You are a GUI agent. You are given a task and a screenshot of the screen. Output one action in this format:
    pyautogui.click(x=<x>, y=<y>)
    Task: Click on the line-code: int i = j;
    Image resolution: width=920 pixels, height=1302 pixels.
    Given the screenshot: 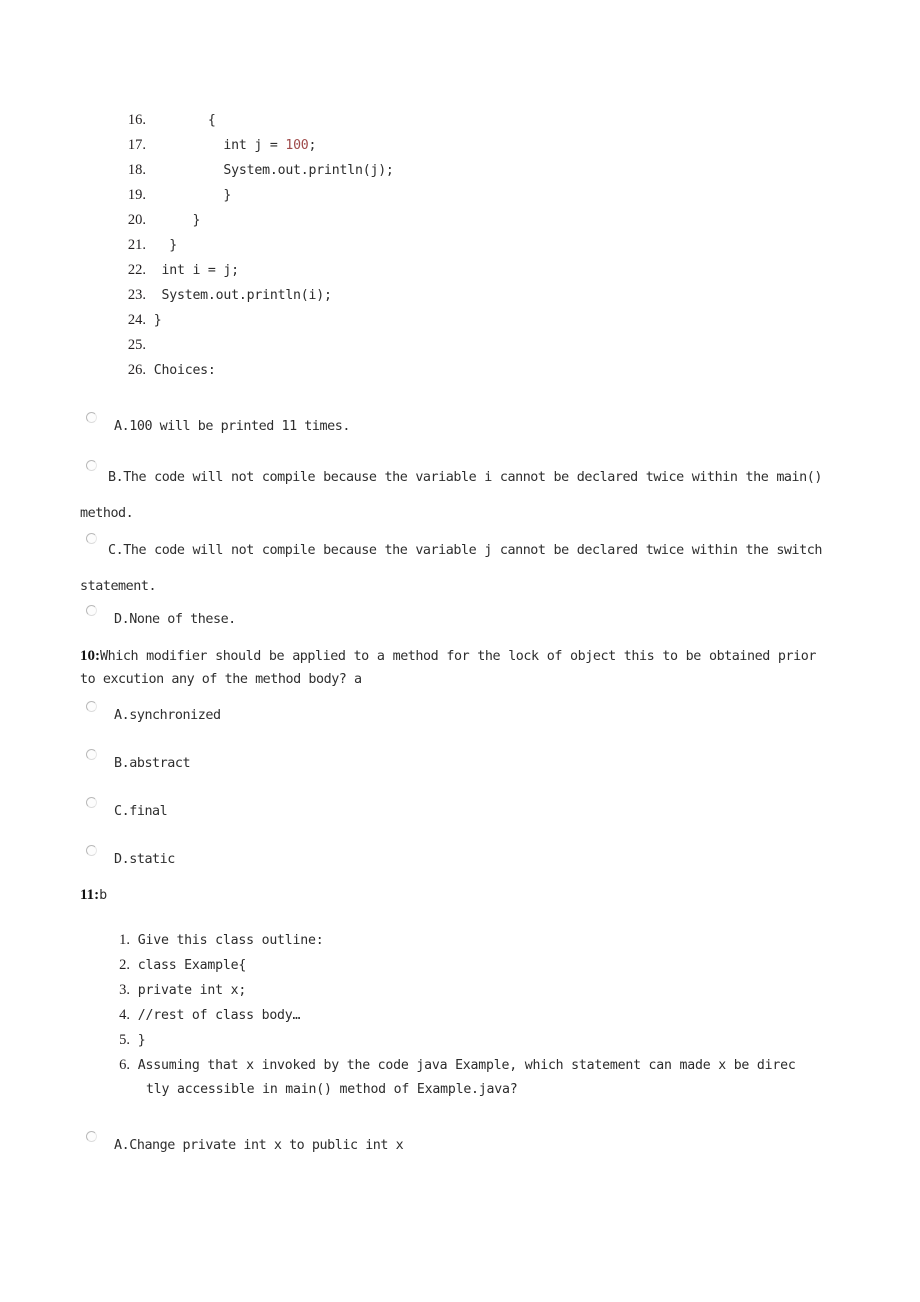 What is the action you would take?
    pyautogui.click(x=200, y=270)
    